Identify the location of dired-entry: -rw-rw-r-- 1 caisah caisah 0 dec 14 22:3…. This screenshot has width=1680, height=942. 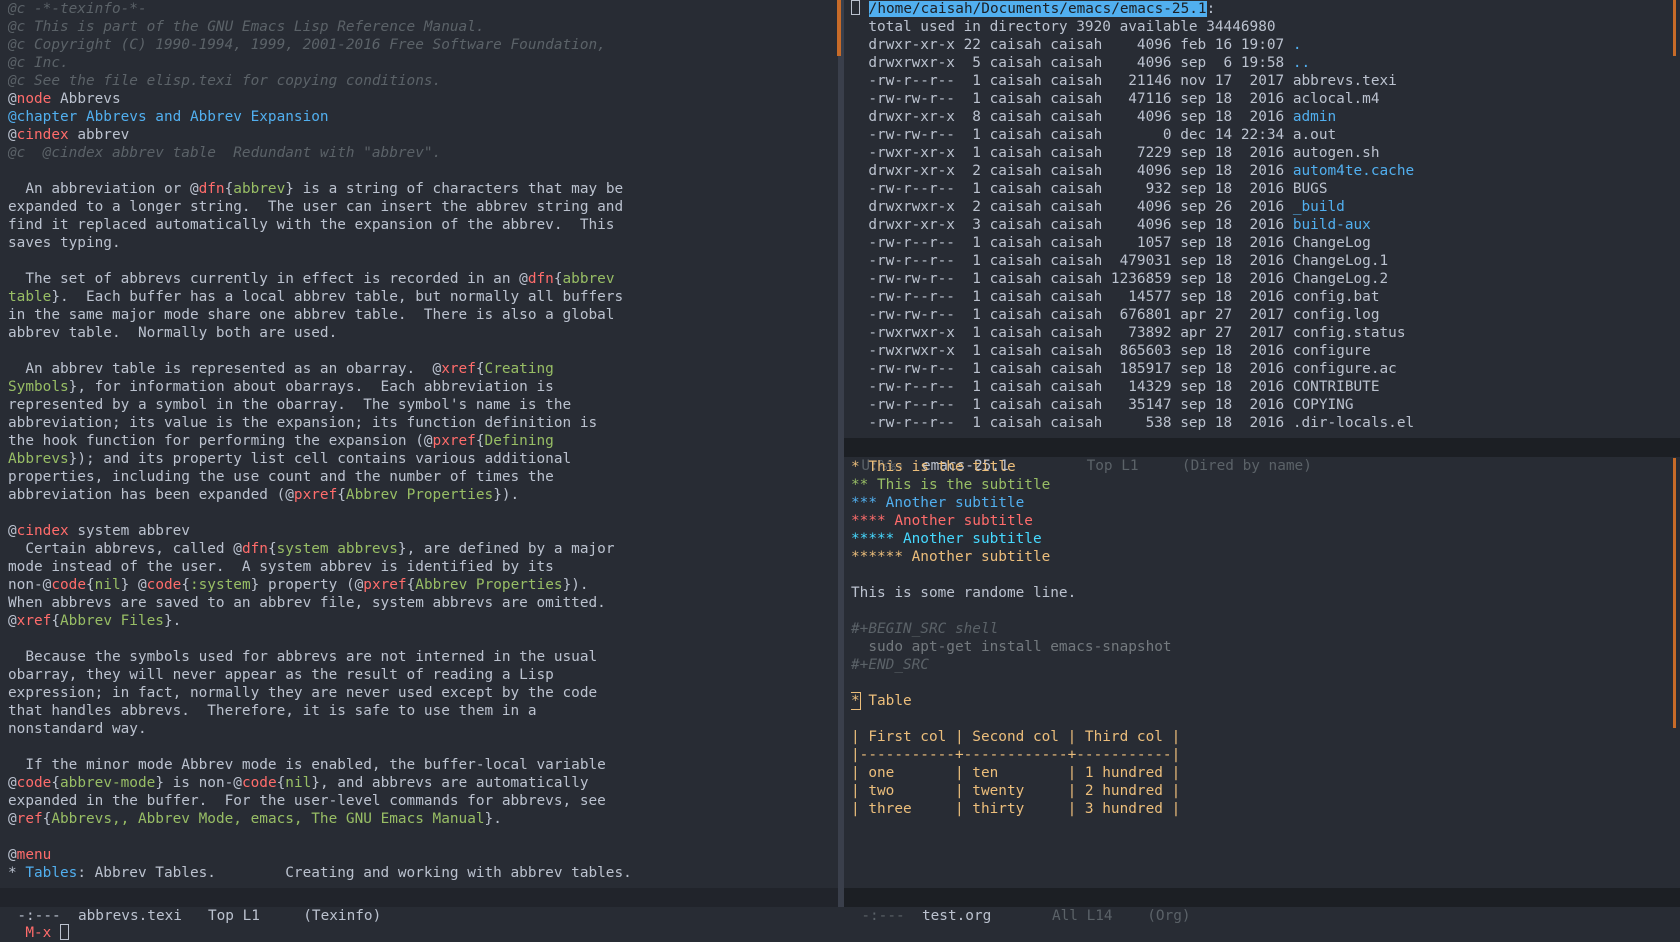
(1261, 135).